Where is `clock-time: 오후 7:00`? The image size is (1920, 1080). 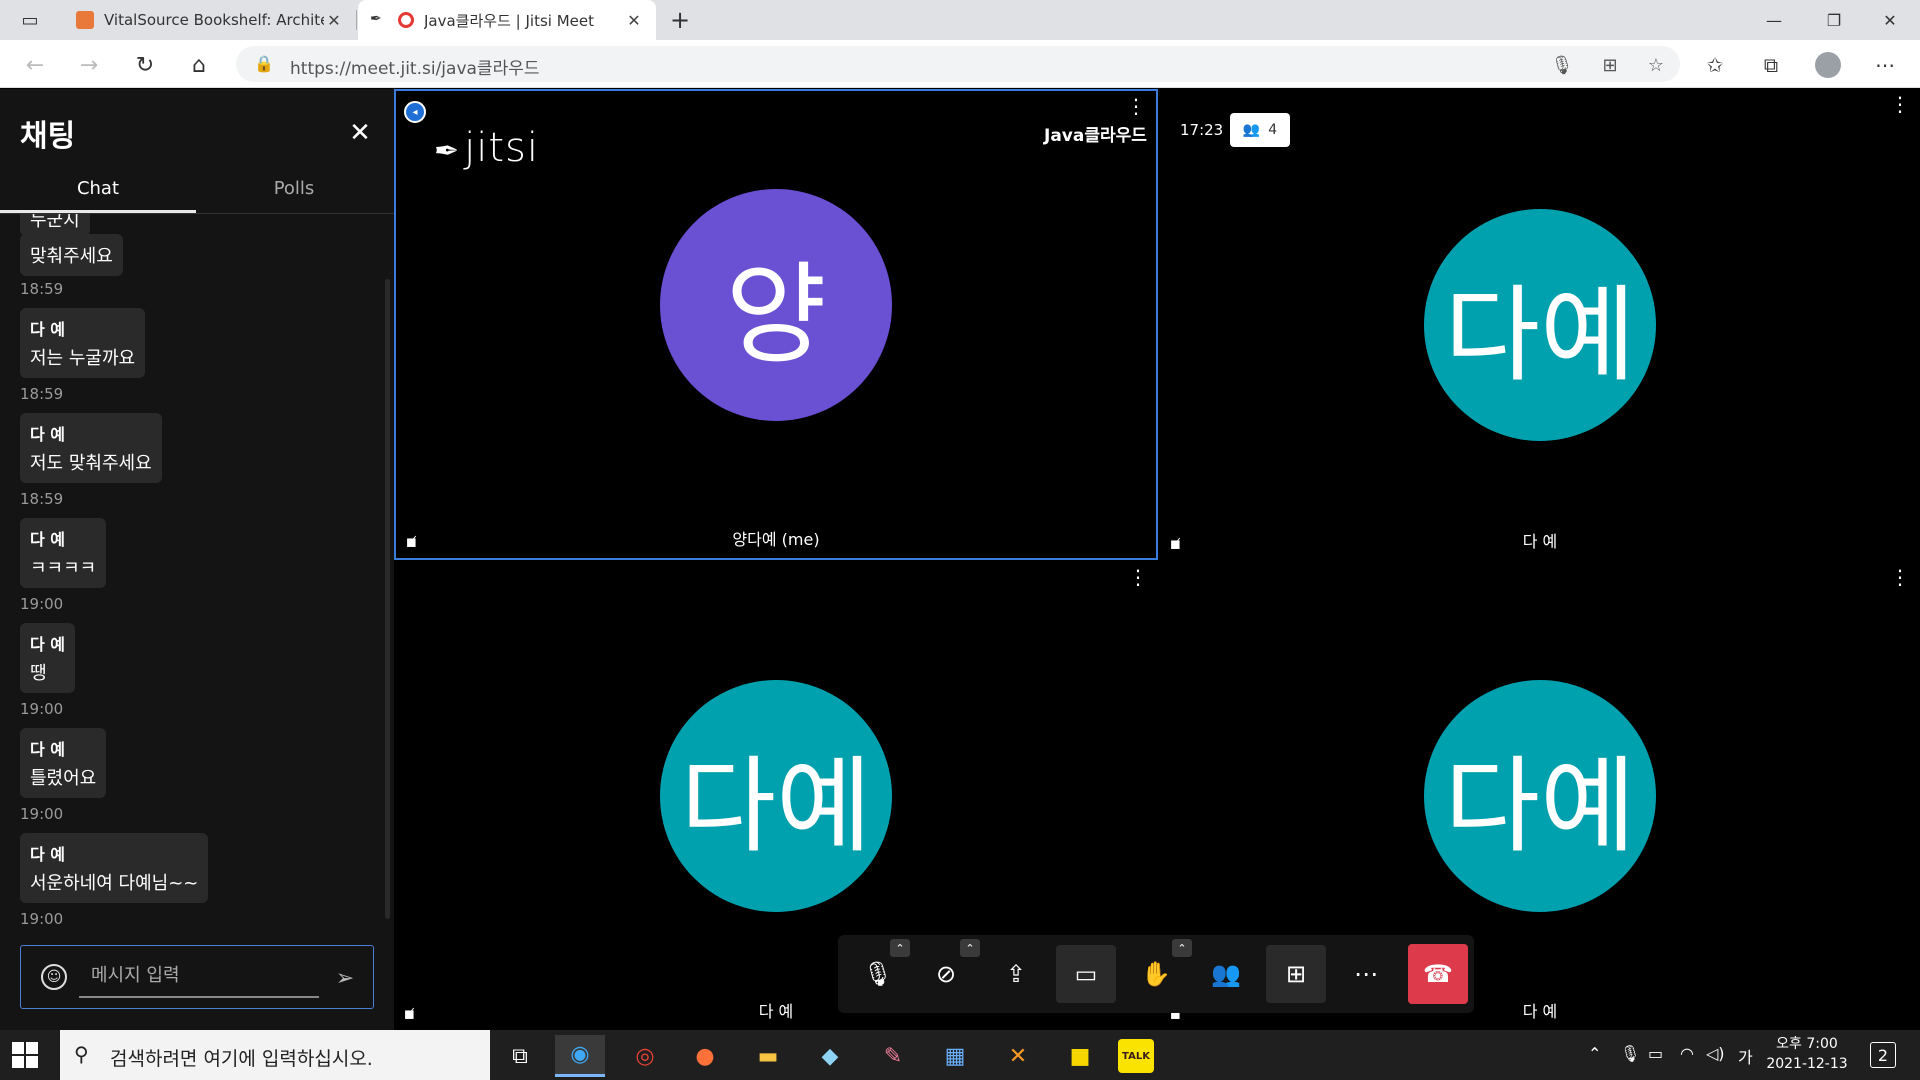
clock-time: 오후 7:00 is located at coordinates (1807, 1044).